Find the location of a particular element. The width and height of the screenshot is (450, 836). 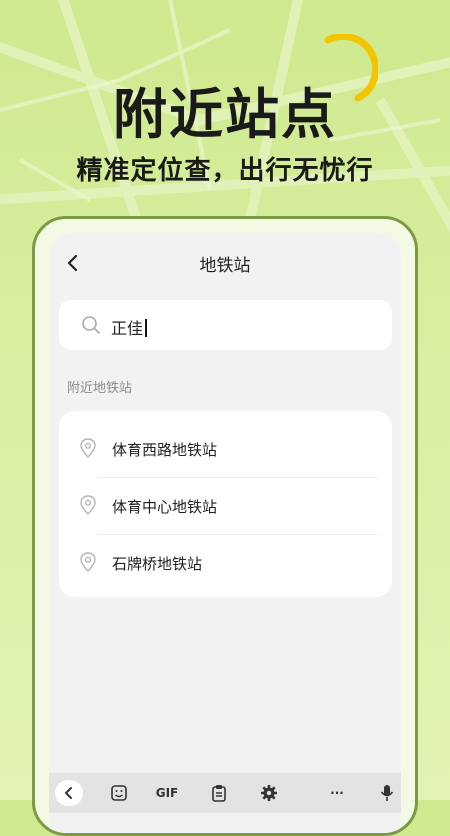

nav-bar: 地铁站 is located at coordinates (225, 263).